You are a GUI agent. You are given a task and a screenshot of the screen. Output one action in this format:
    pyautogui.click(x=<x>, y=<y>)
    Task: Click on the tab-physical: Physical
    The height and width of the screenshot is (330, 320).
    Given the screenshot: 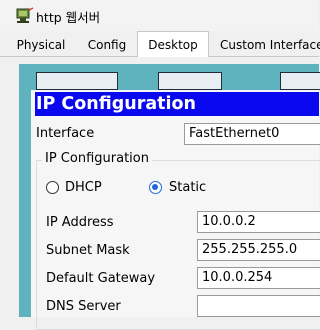 What is the action you would take?
    pyautogui.click(x=41, y=45)
    